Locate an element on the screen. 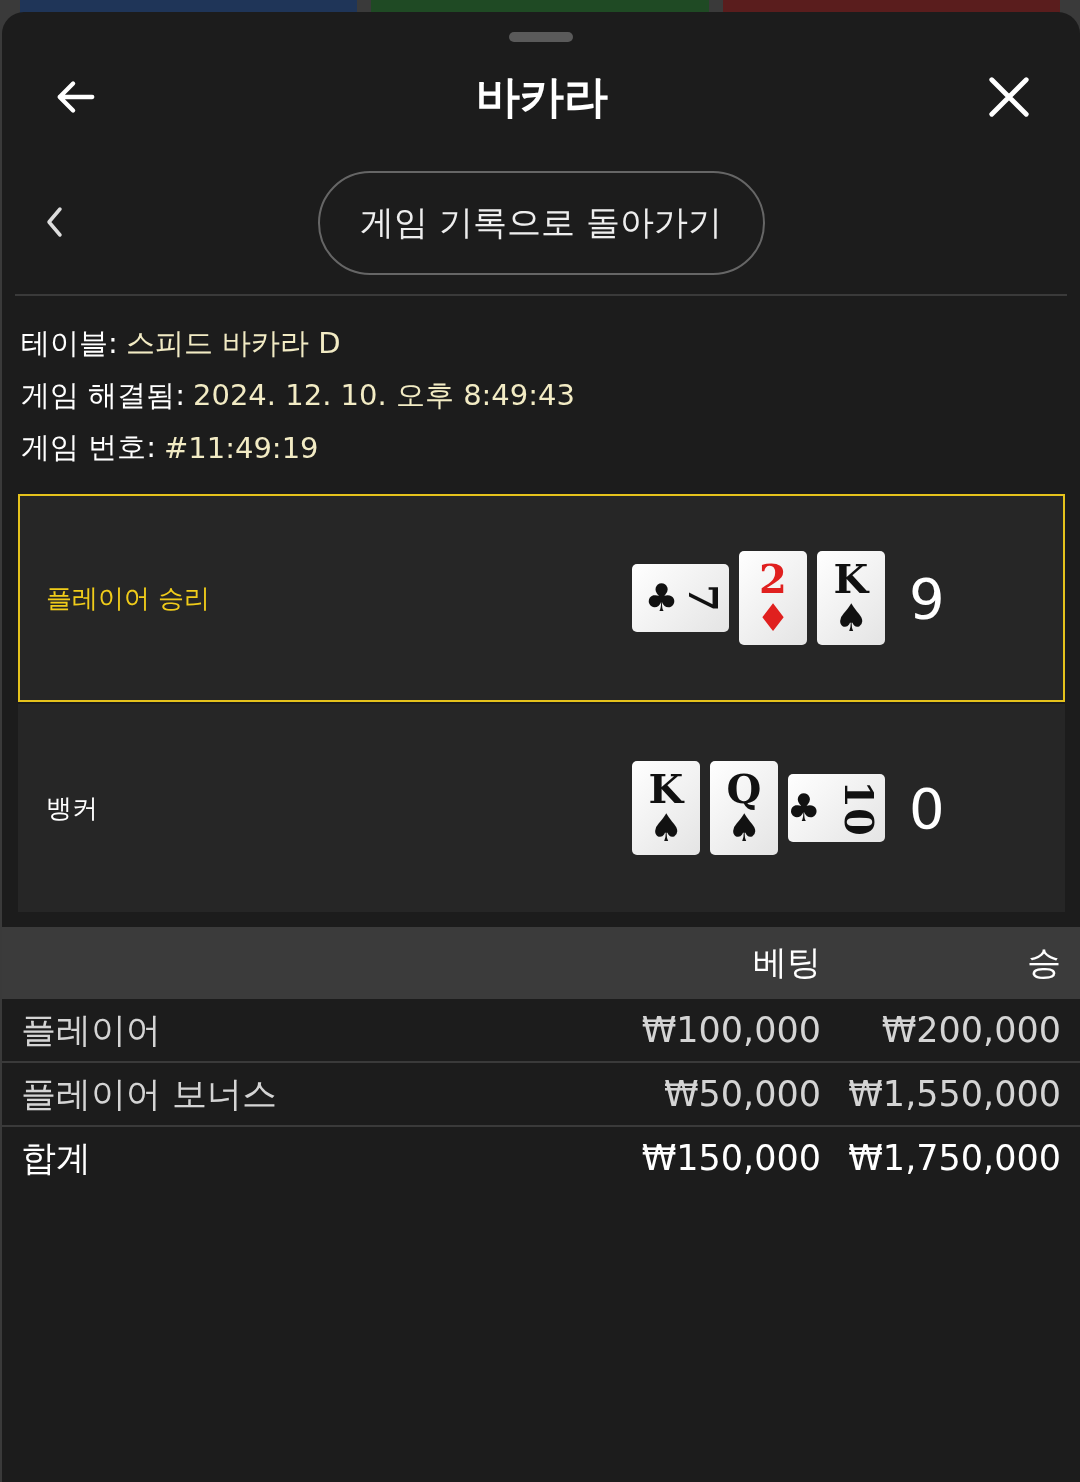 This screenshot has width=1080, height=1482. table-cell-text: ₩50,000 is located at coordinates (741, 1094).